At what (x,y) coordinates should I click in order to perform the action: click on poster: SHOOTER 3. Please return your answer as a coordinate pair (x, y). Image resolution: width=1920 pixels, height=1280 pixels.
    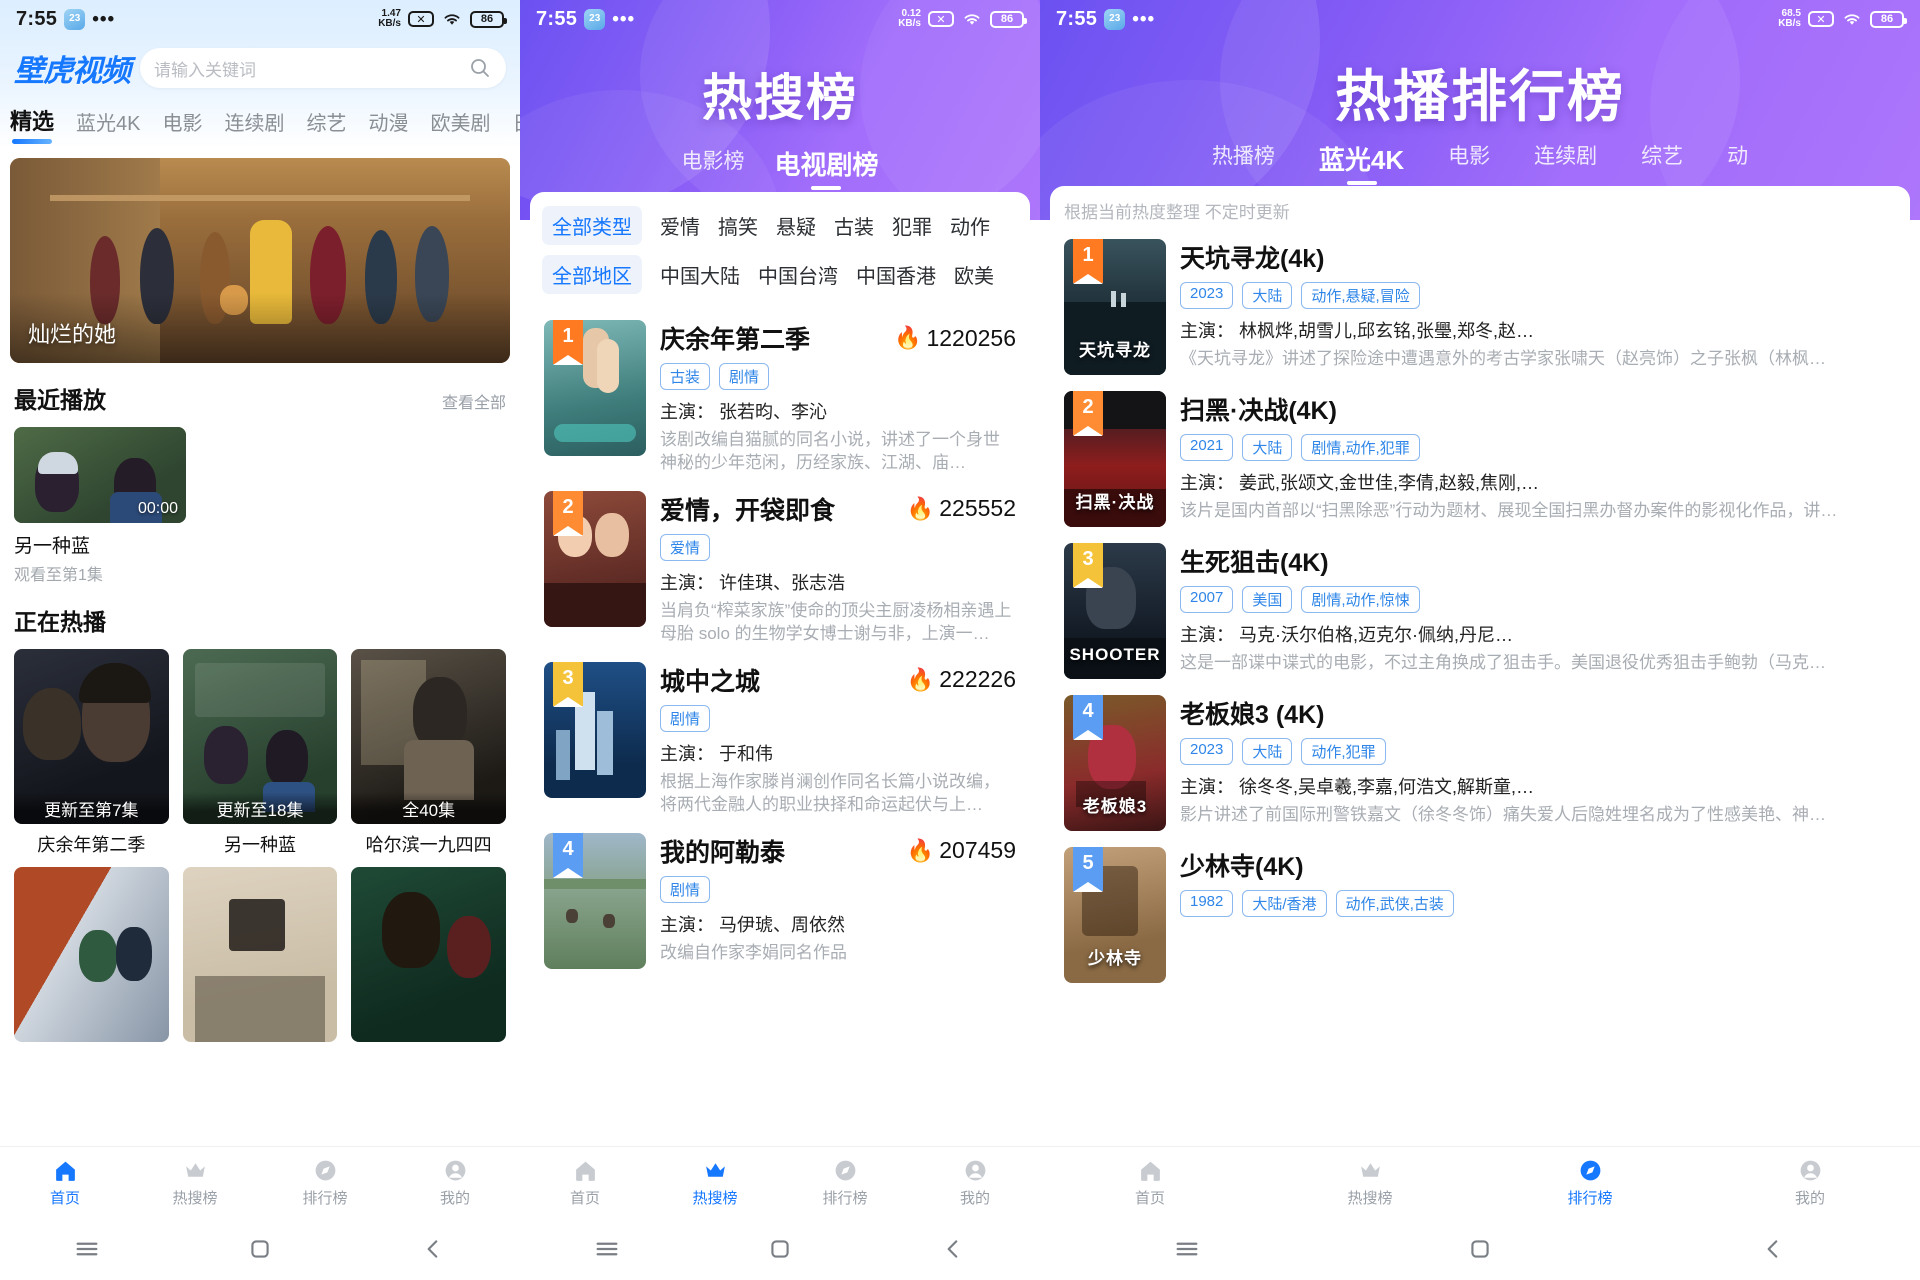
    Looking at the image, I should click on (1115, 611).